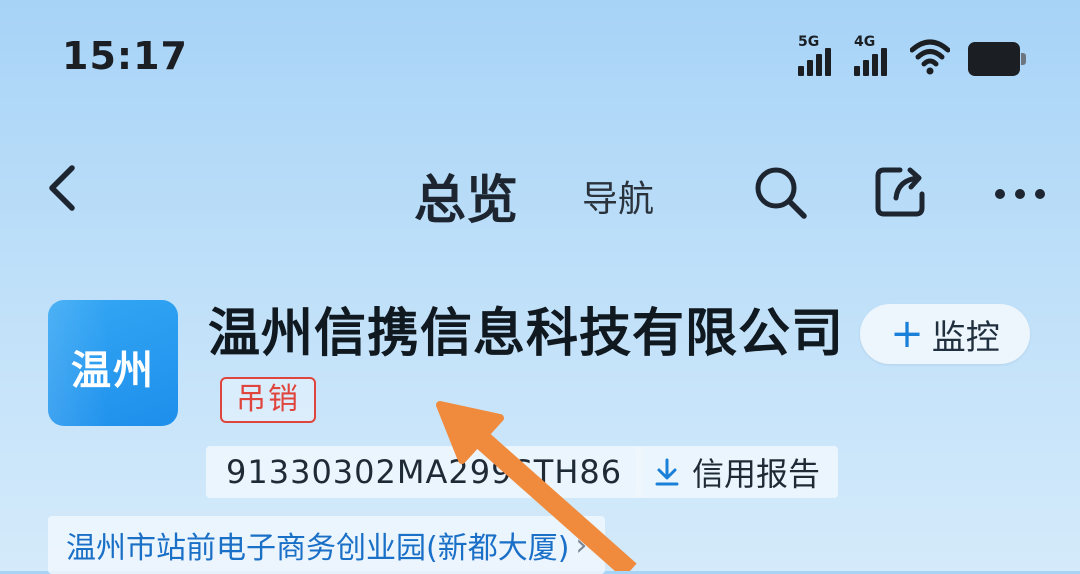  Describe the element at coordinates (268, 400) in the screenshot. I see `status-badge: 吊销` at that location.